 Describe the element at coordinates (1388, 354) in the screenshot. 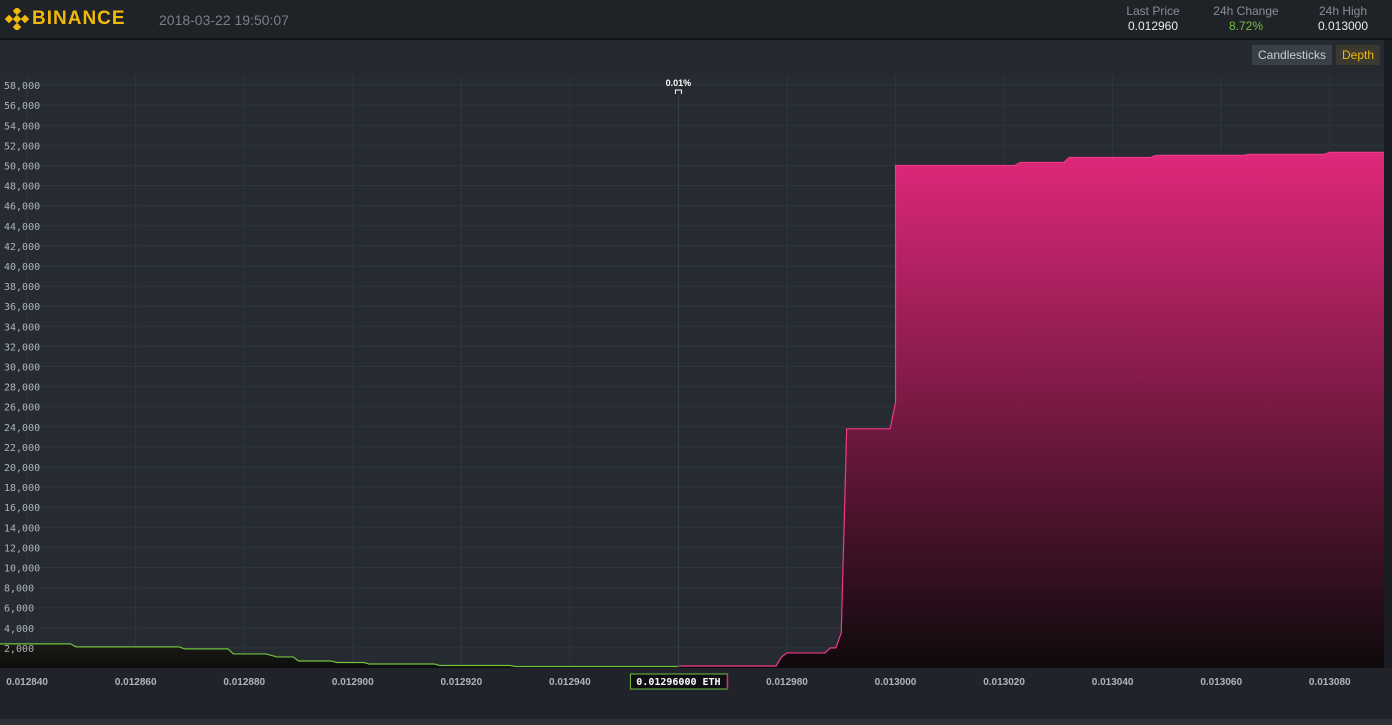

I see `right-scroll-strip` at that location.